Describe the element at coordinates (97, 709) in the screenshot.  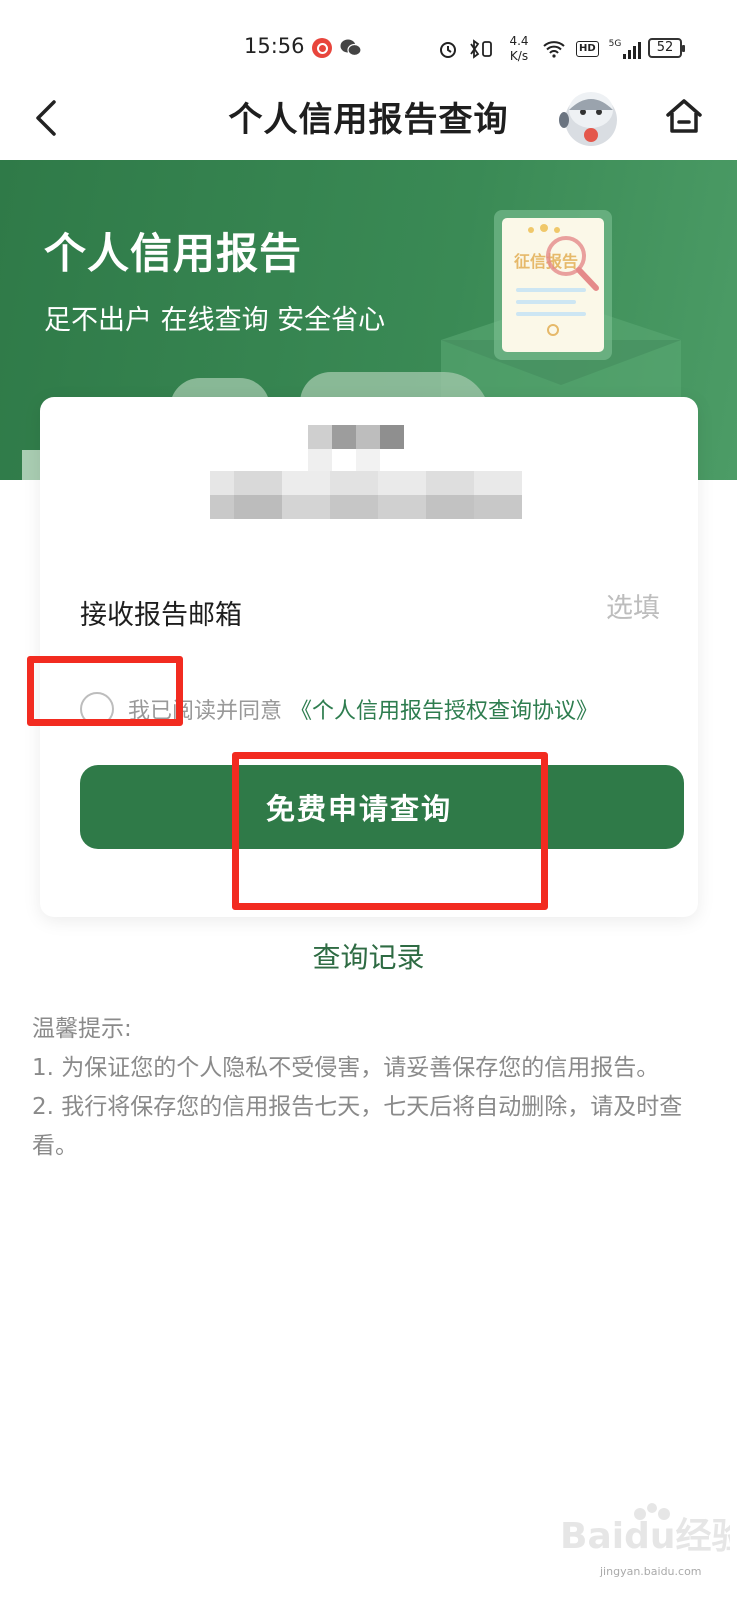
I see `agree-radio` at that location.